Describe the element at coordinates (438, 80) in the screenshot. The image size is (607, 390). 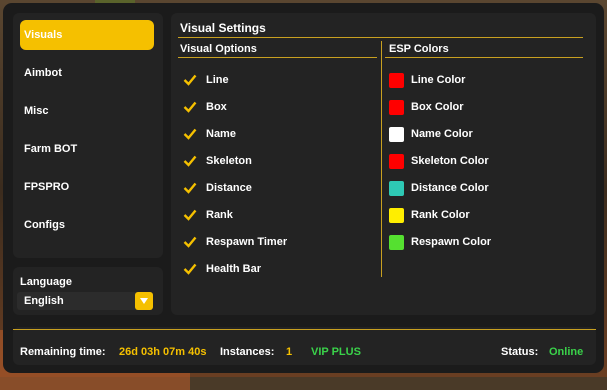
I see `color-label: Line Color` at that location.